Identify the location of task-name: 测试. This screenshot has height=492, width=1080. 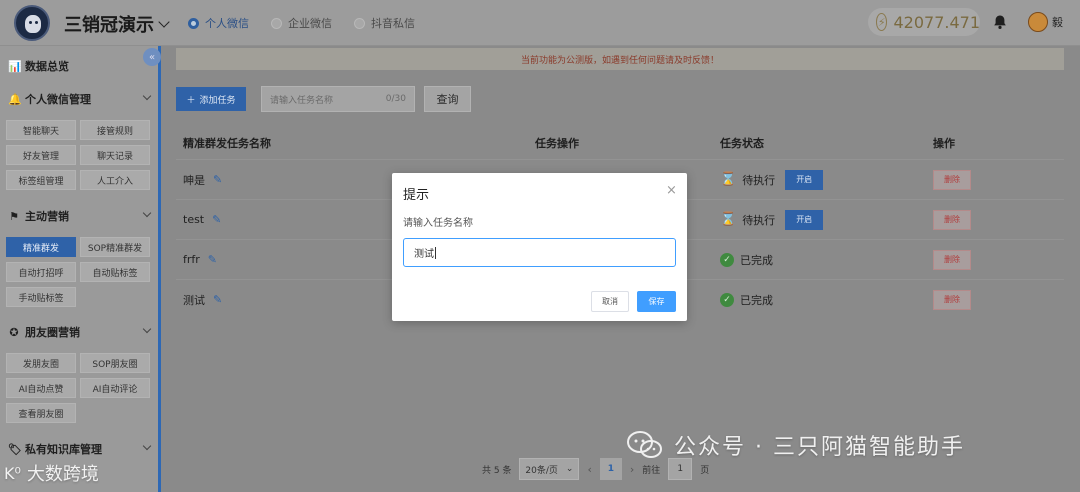
(194, 300).